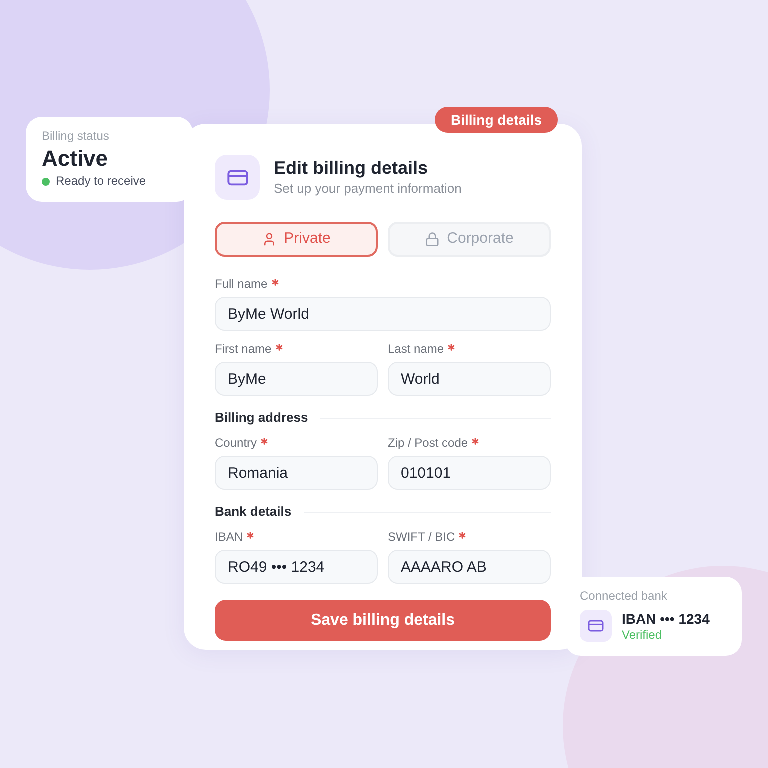 The width and height of the screenshot is (768, 768). What do you see at coordinates (666, 619) in the screenshot?
I see `bank-account-number: IBAN ••• 1234` at bounding box center [666, 619].